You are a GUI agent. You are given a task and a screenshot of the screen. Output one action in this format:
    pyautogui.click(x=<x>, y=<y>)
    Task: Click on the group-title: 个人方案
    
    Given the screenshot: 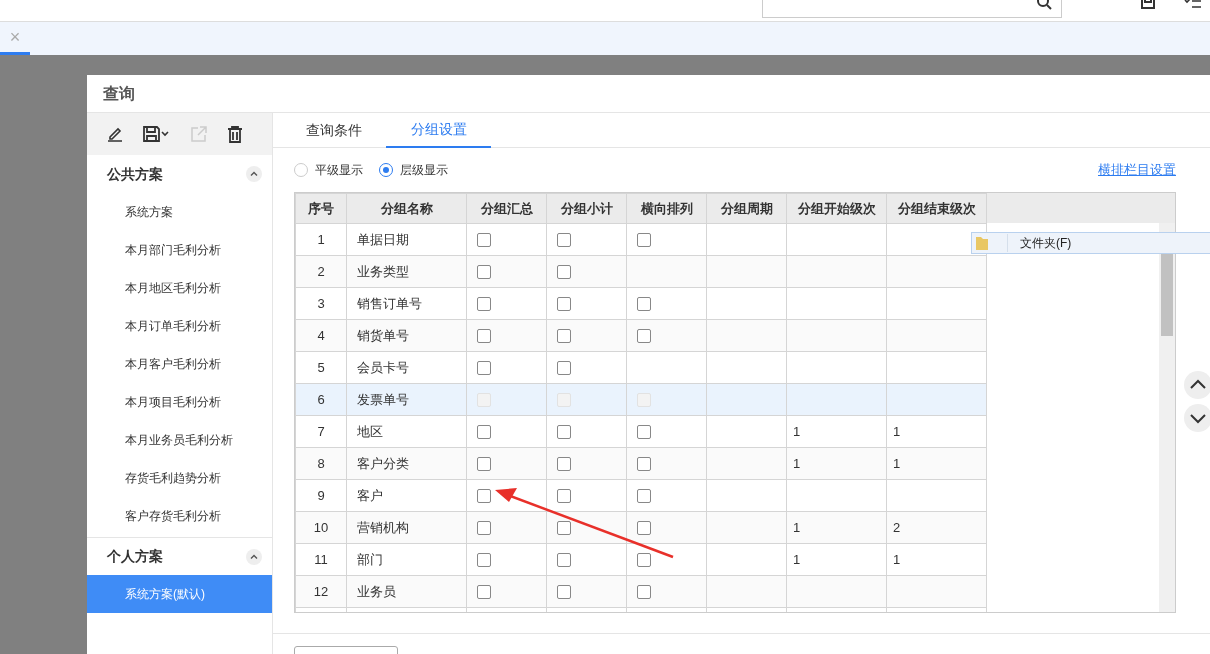 What is the action you would take?
    pyautogui.click(x=135, y=556)
    